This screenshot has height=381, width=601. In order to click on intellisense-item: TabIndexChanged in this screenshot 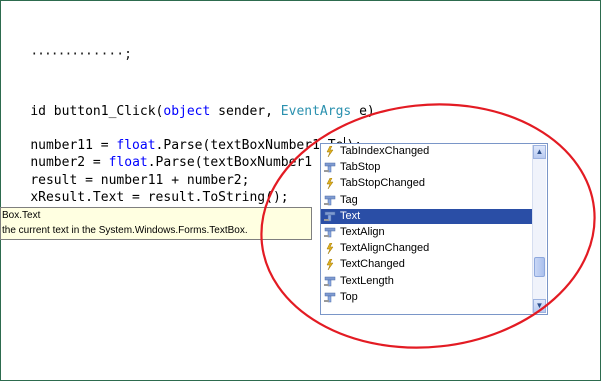, I will do `click(427, 151)`.